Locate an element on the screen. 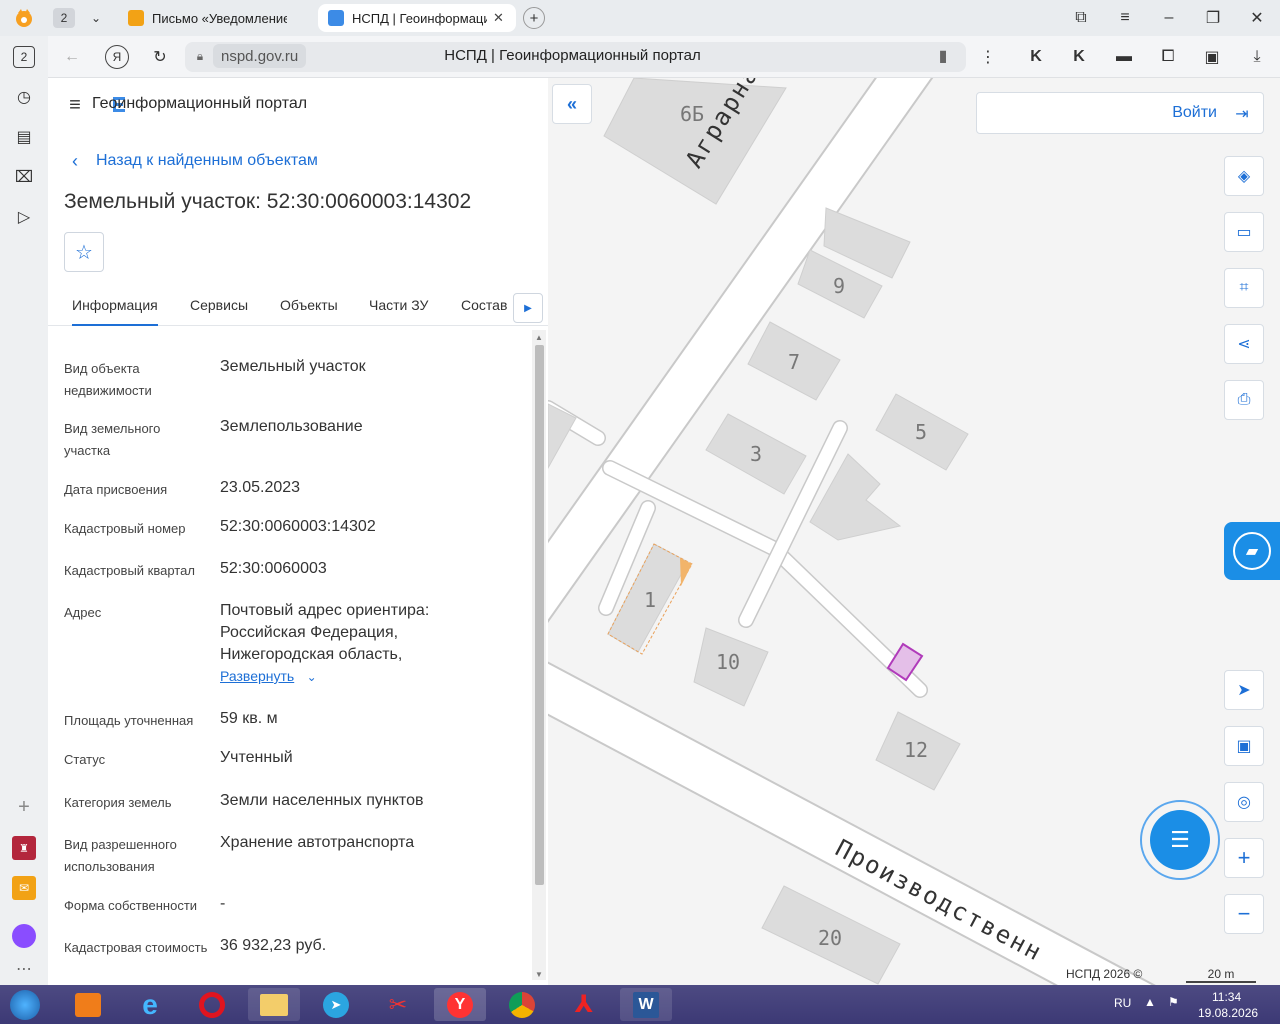 The height and width of the screenshot is (1024, 1280). scroll-down-icon: ▼ is located at coordinates (539, 974).